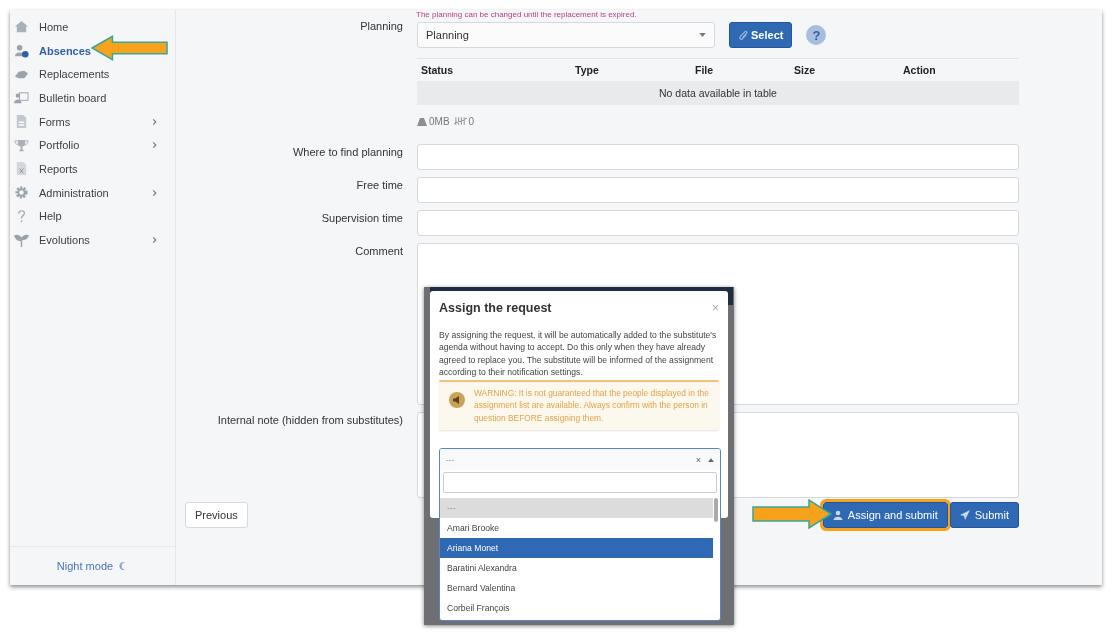 The image size is (1119, 635). Describe the element at coordinates (718, 93) in the screenshot. I see `empty-table-message: No data available in table` at that location.